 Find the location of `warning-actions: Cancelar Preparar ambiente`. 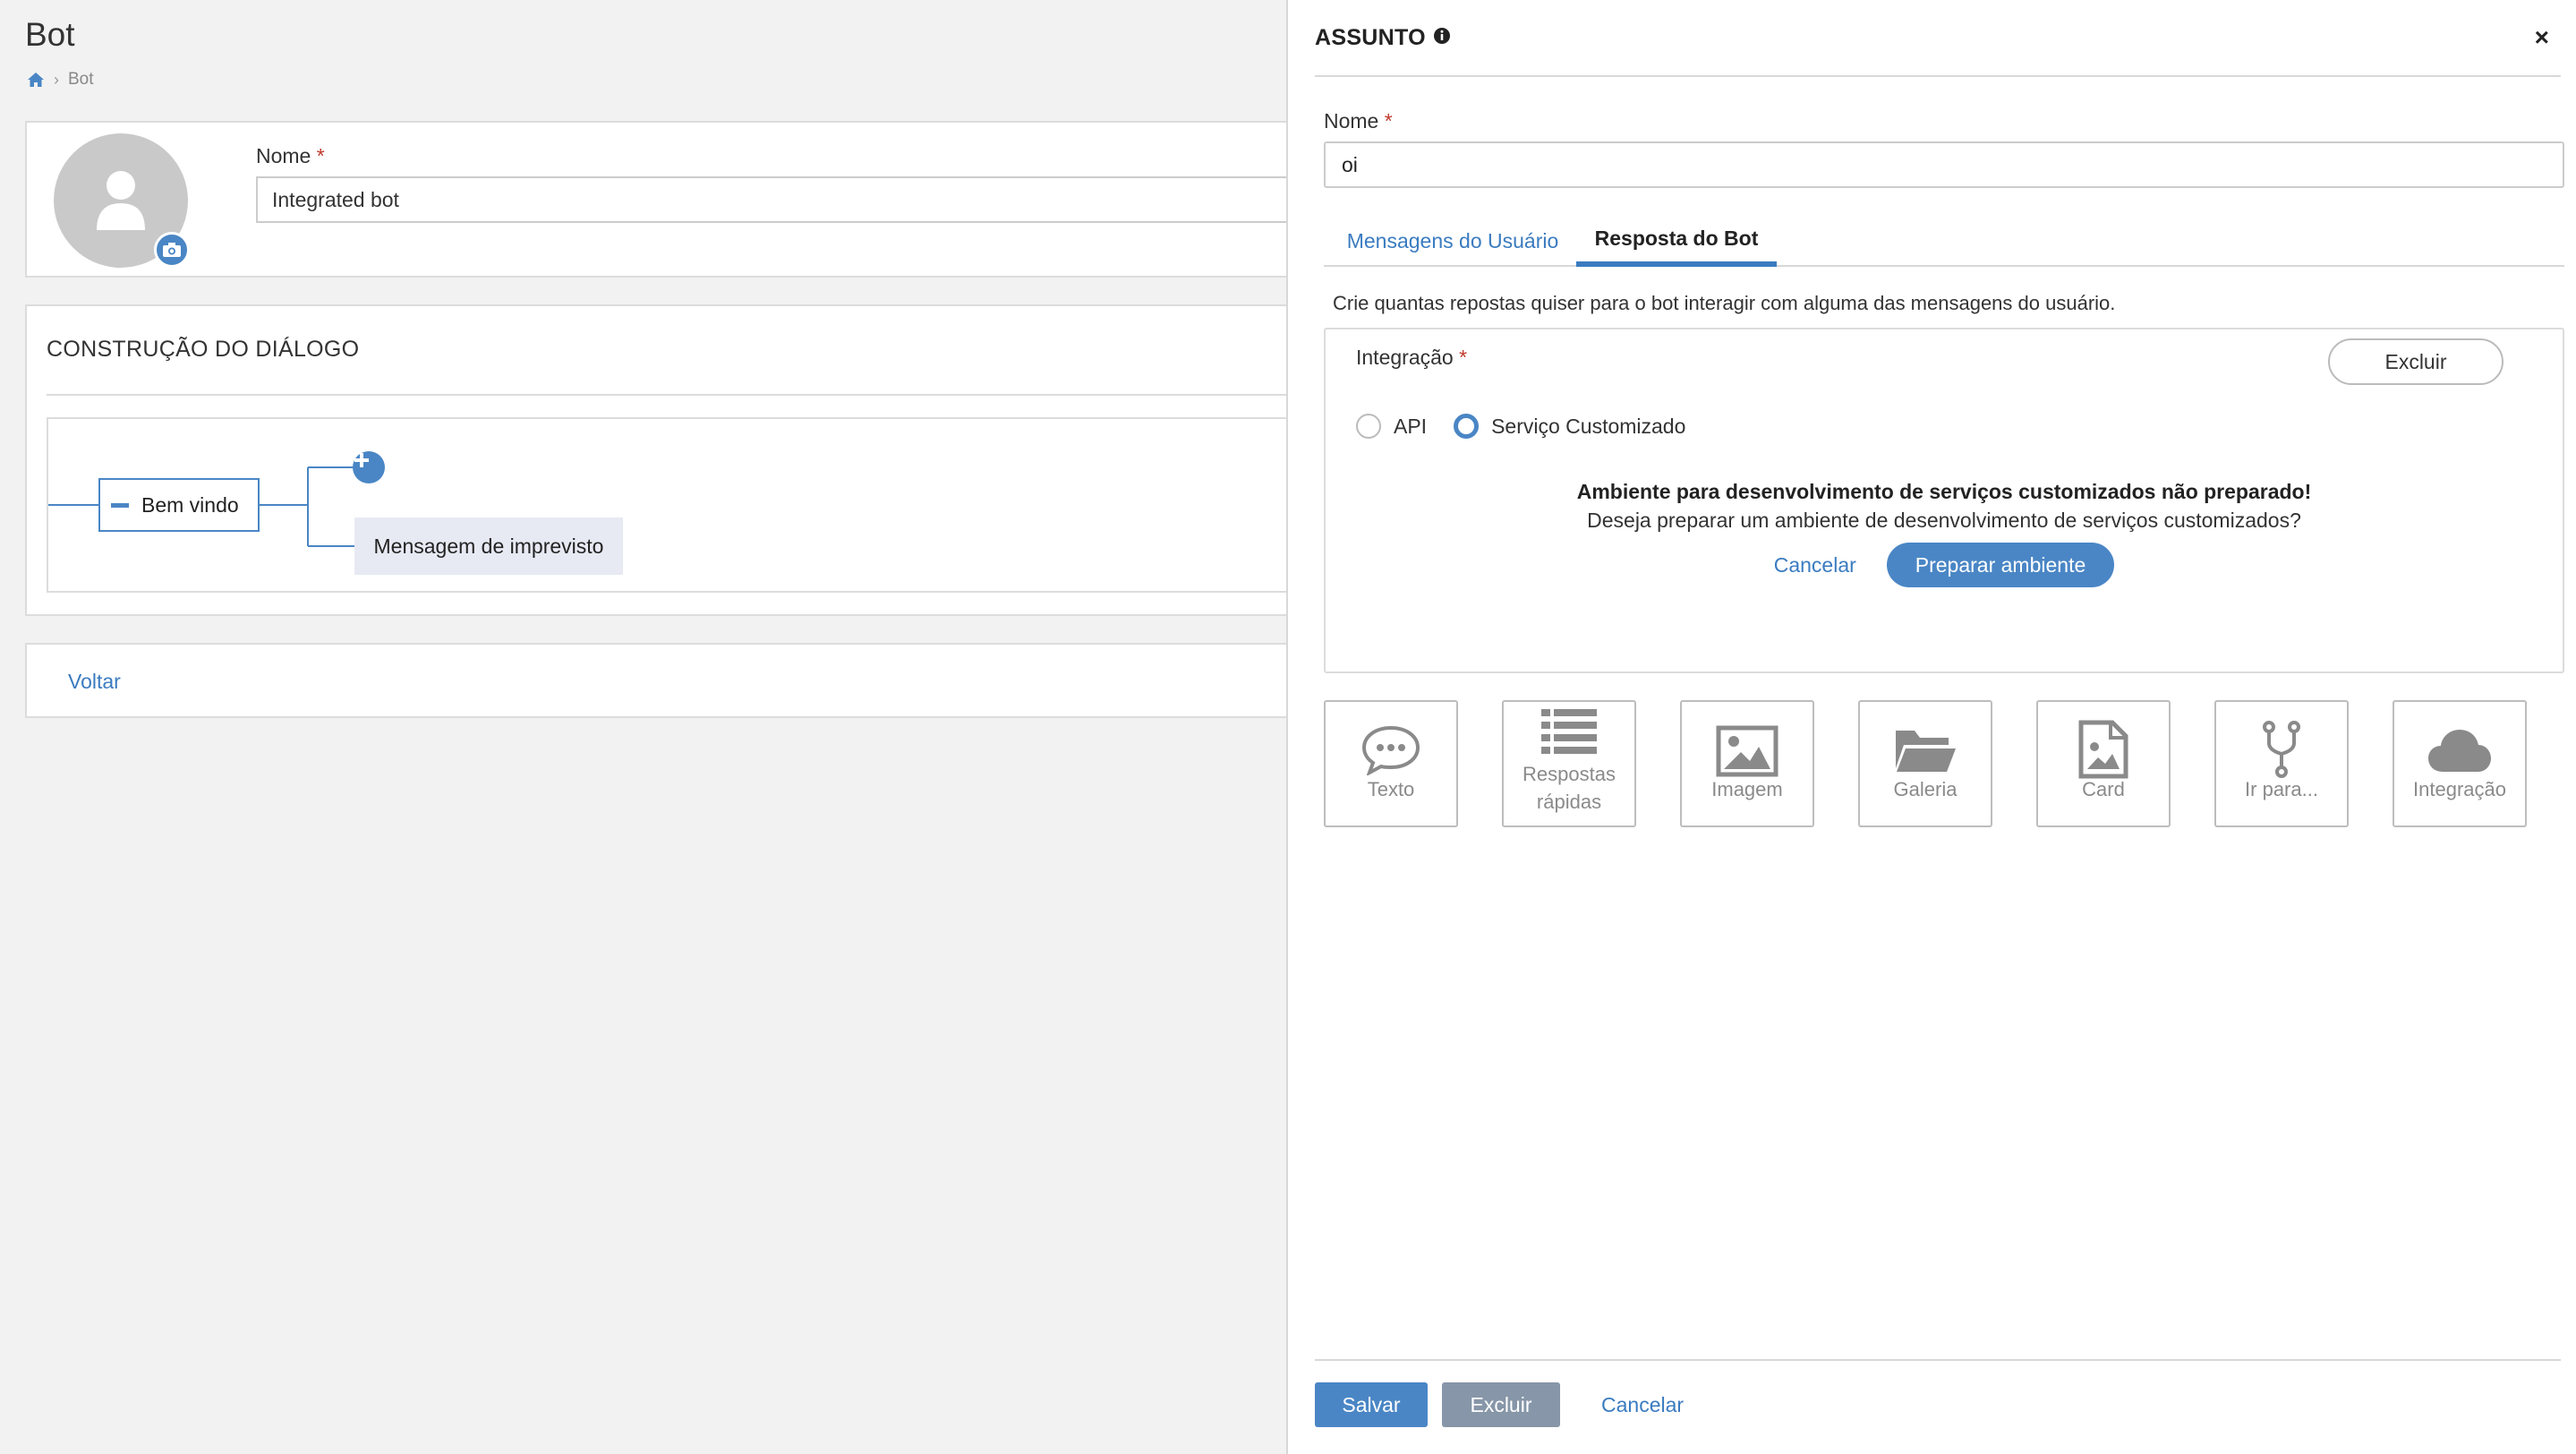

warning-actions: Cancelar Preparar ambiente is located at coordinates (1944, 565).